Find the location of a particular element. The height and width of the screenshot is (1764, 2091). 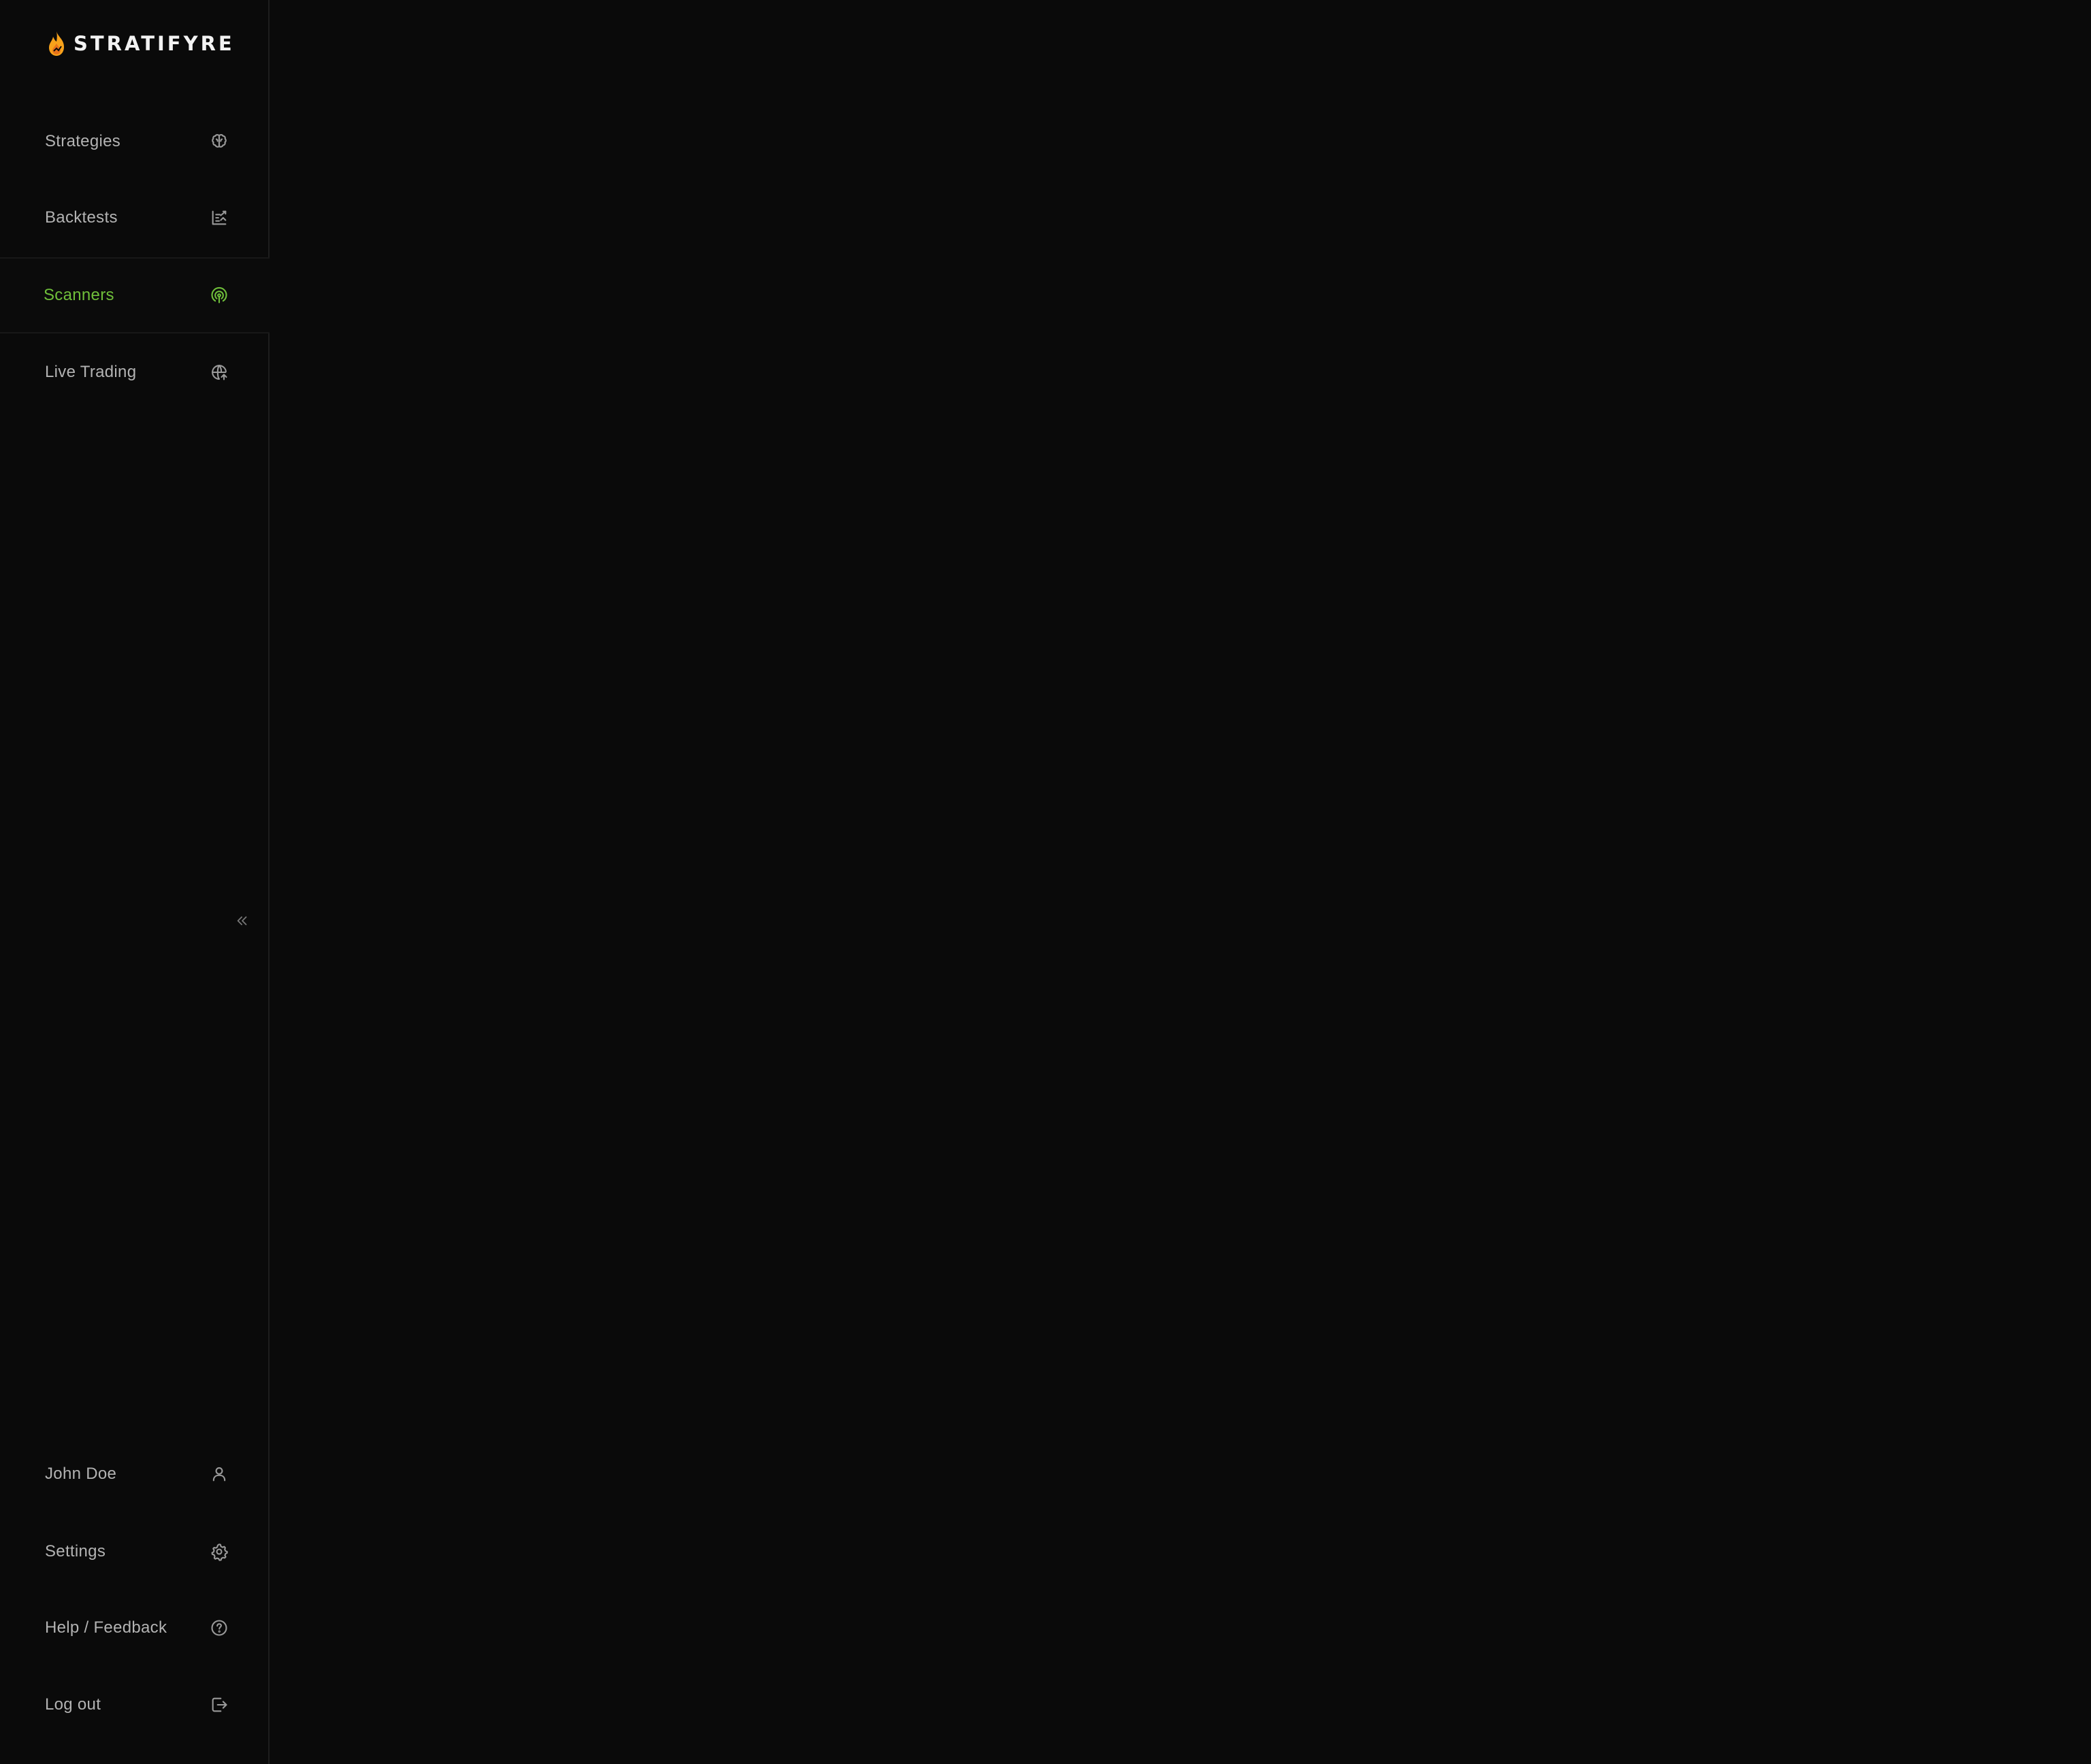

sidebar-item-help: Help / Feedback is located at coordinates (134, 1628).